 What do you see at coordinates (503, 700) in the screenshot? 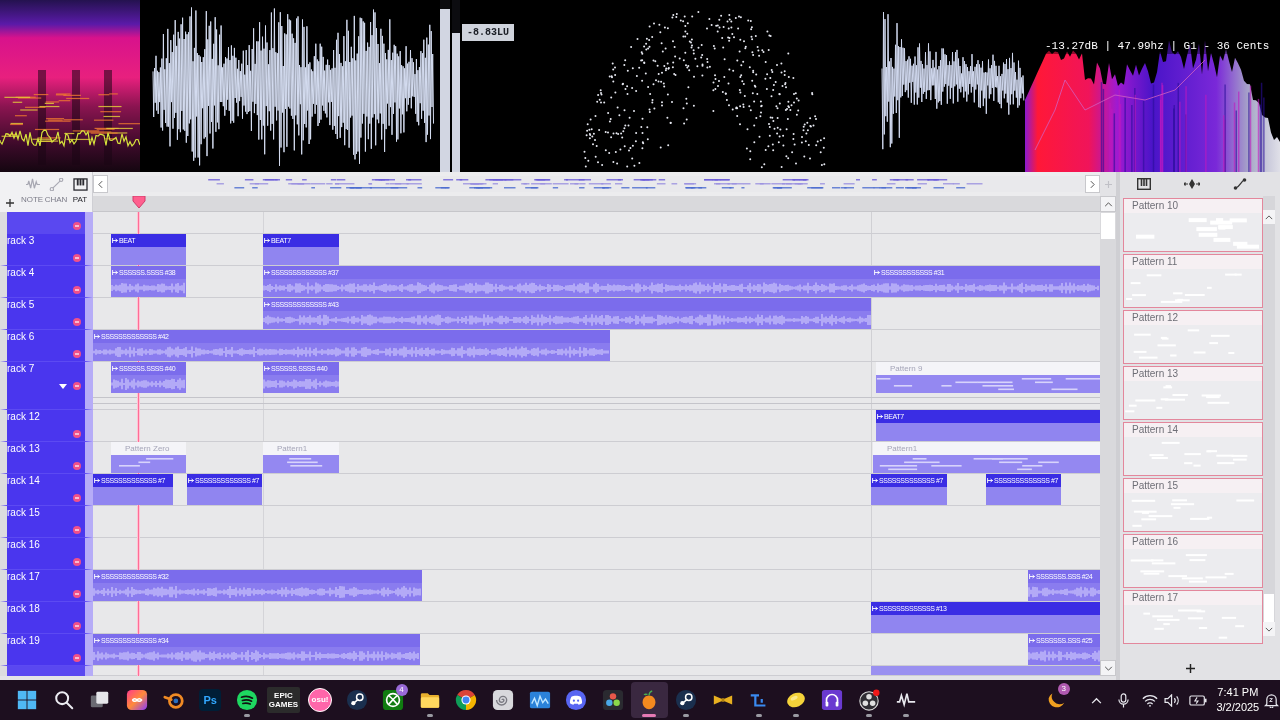
I see `spiral-icon` at bounding box center [503, 700].